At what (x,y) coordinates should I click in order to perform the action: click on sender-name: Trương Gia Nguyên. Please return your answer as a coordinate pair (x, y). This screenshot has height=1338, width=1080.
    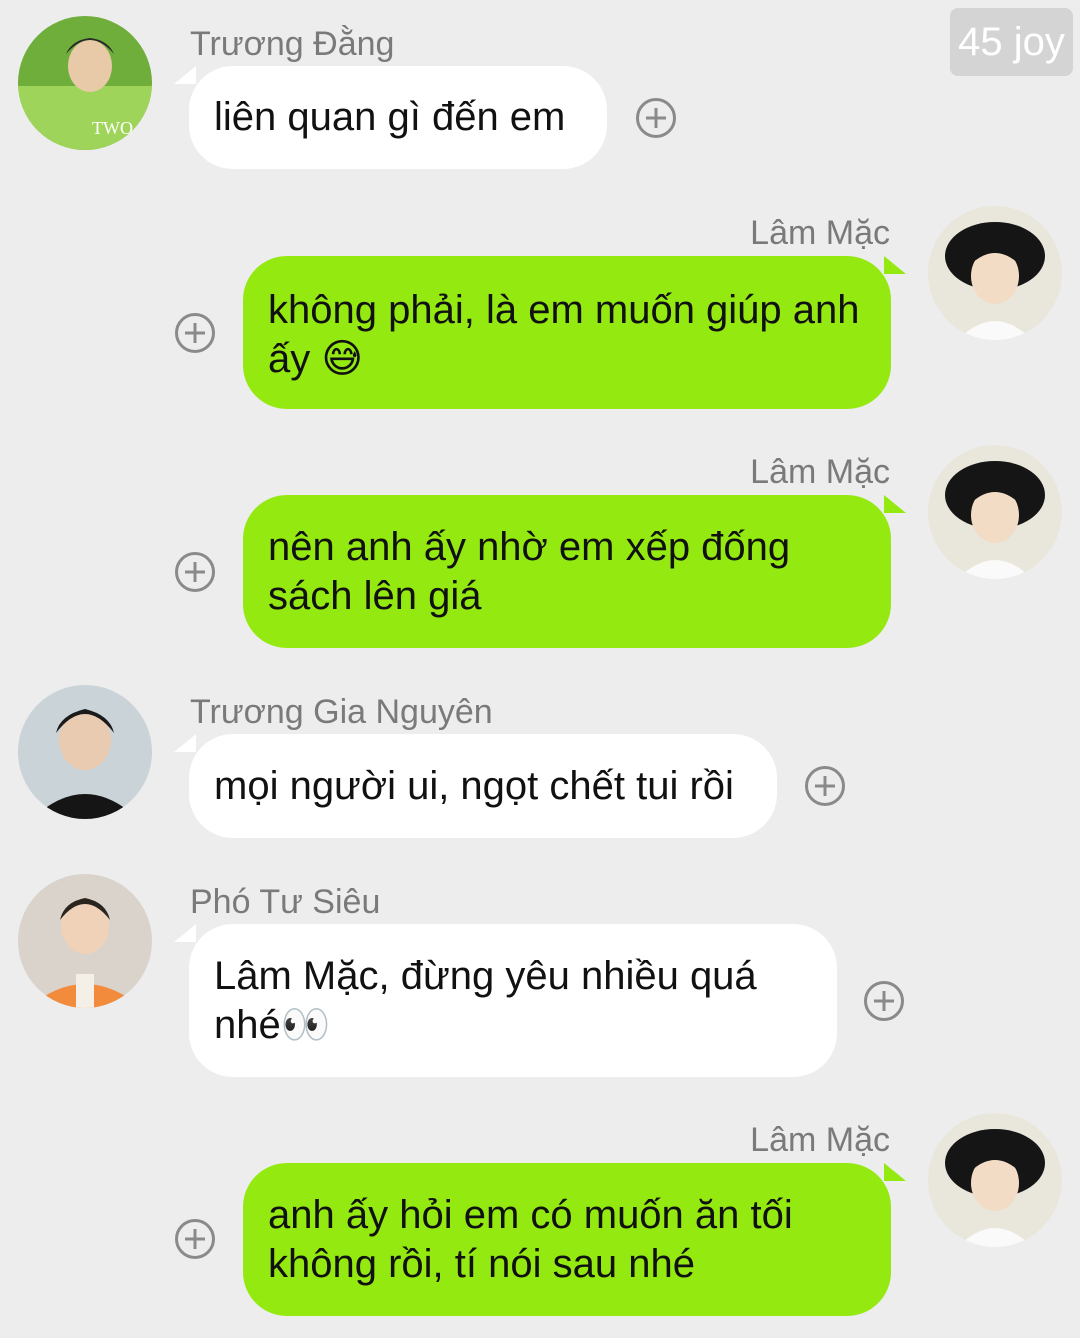
    Looking at the image, I should click on (341, 712).